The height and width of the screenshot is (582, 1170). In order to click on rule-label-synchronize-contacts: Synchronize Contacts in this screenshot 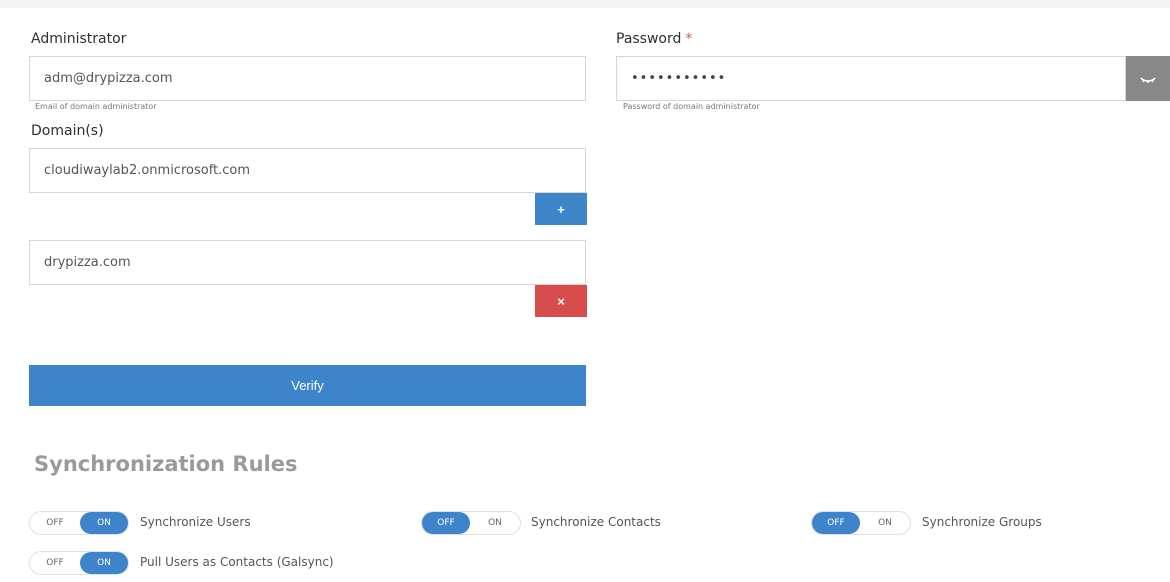, I will do `click(596, 522)`.